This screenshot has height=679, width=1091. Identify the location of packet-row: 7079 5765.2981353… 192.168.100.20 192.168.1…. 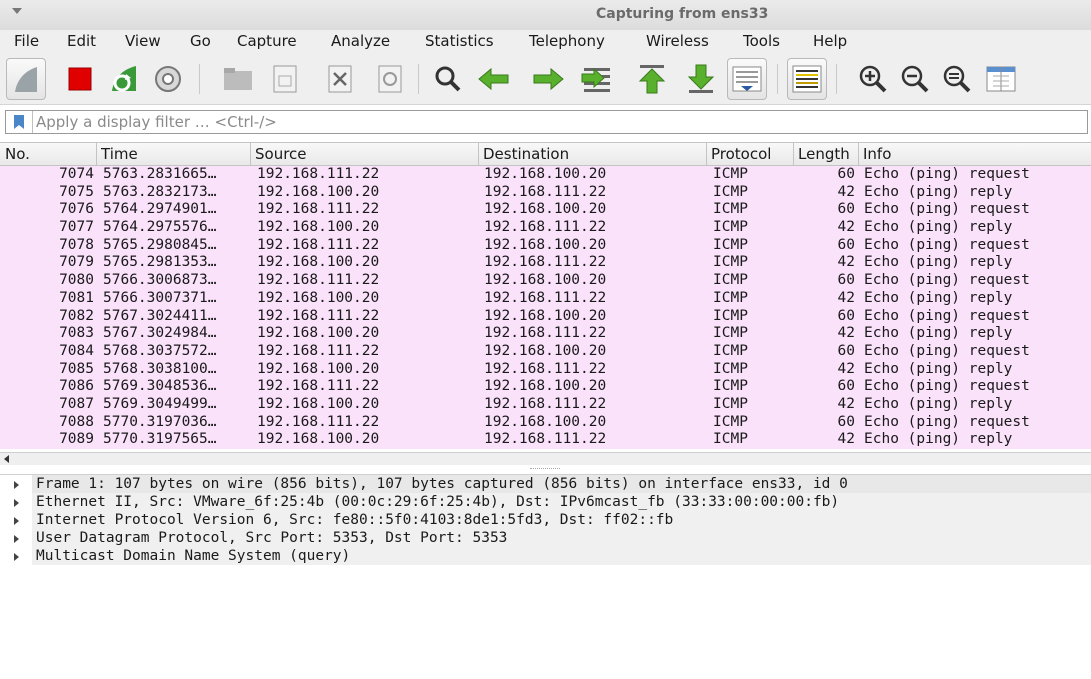
(545, 263).